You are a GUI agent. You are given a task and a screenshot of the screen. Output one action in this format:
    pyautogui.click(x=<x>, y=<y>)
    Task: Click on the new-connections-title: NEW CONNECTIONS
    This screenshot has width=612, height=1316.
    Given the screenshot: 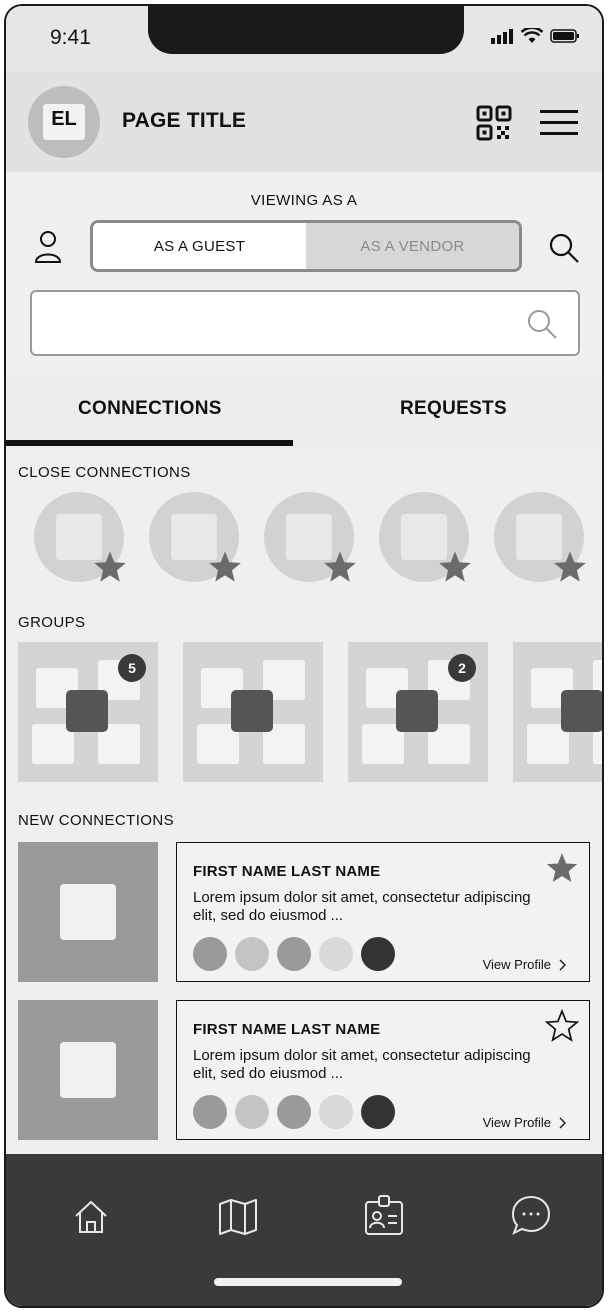 What is the action you would take?
    pyautogui.click(x=96, y=820)
    